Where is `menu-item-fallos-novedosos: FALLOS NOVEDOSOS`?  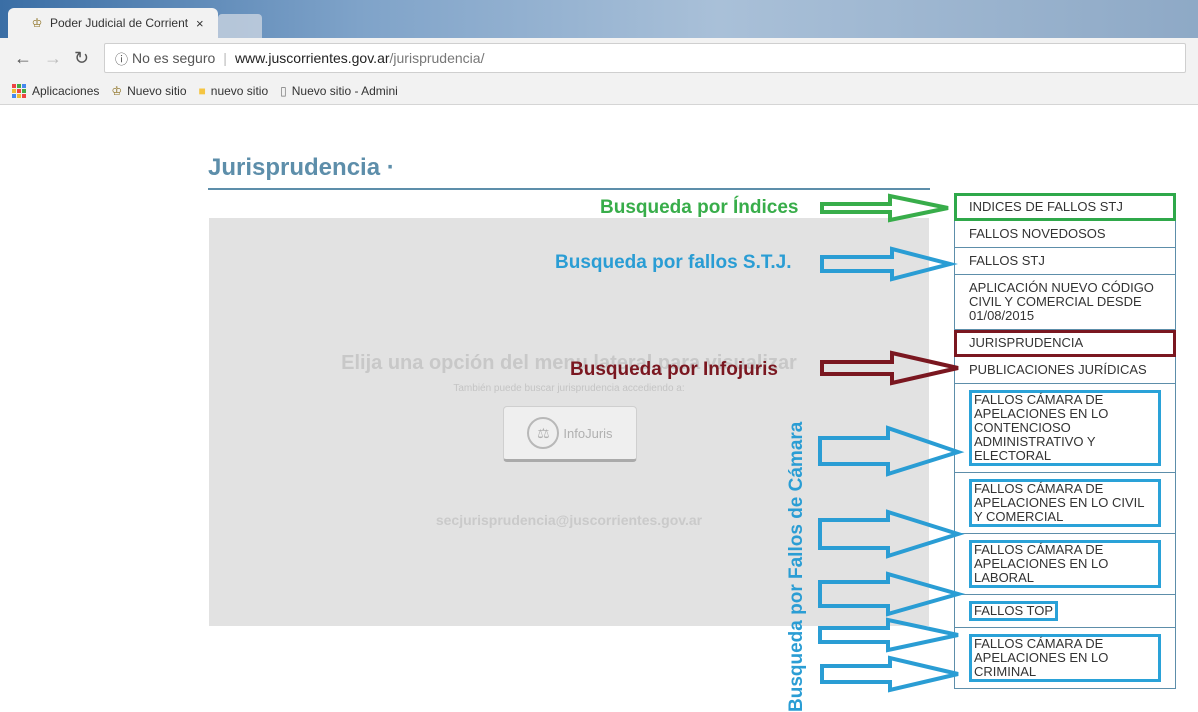
menu-item-fallos-novedosos: FALLOS NOVEDOSOS is located at coordinates (1065, 234).